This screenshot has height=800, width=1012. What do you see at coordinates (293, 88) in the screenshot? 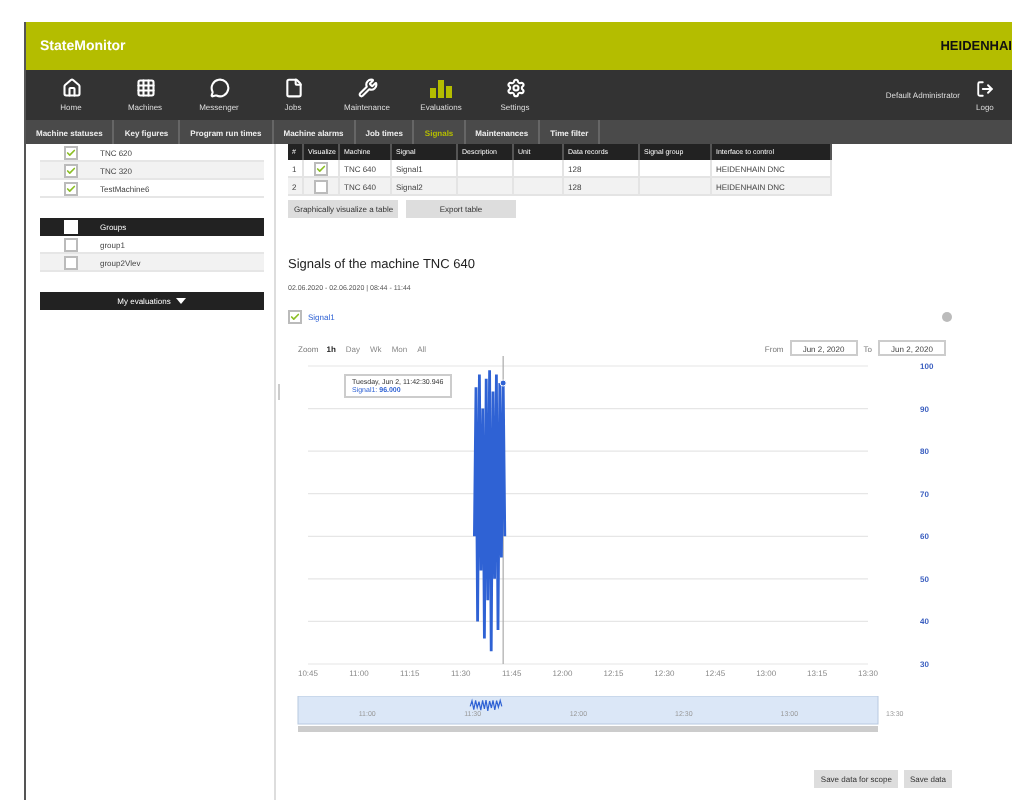
I see `document-icon` at bounding box center [293, 88].